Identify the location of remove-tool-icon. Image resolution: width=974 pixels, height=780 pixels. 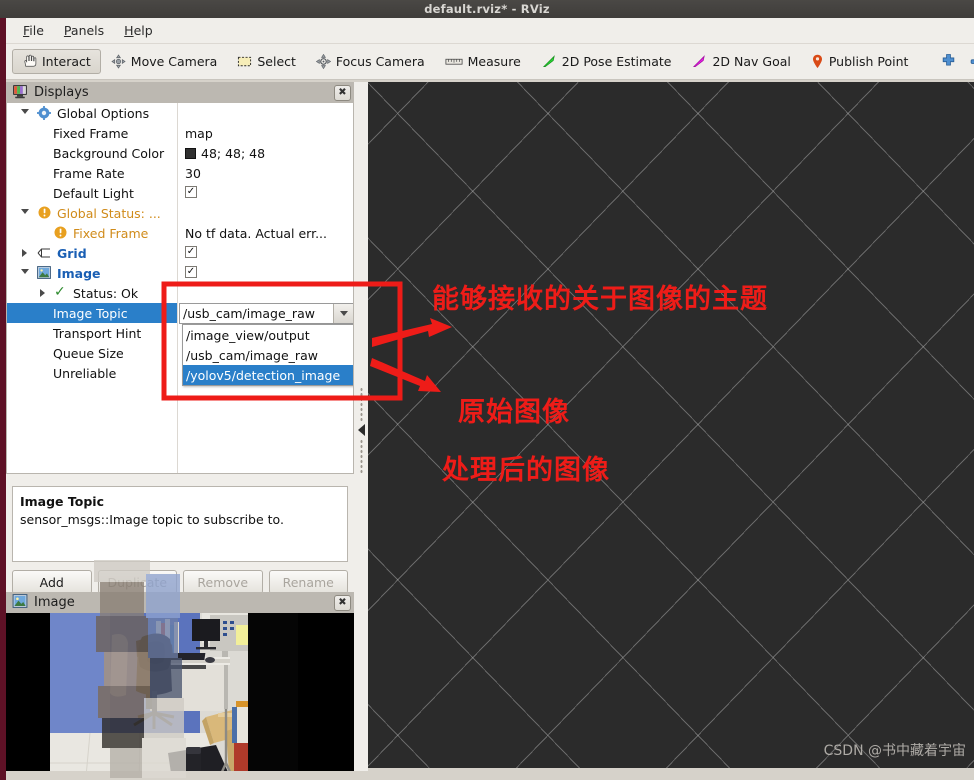
(968, 61).